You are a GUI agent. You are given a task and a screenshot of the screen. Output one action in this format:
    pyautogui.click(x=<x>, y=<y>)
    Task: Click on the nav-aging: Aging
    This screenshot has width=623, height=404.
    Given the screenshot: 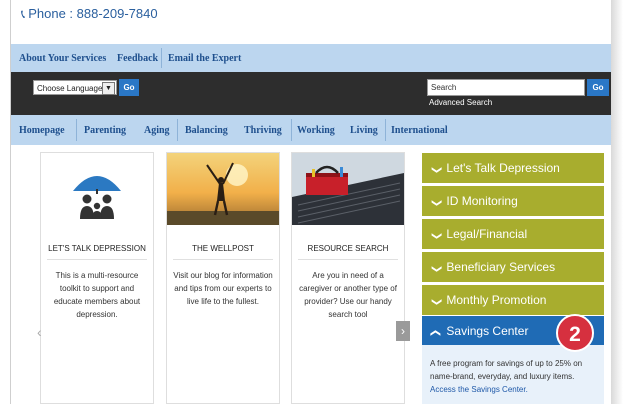 What is the action you would take?
    pyautogui.click(x=157, y=130)
    